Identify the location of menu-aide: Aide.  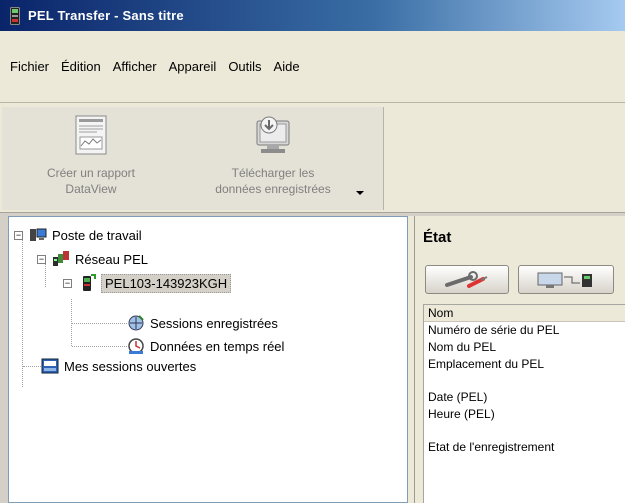
(287, 66).